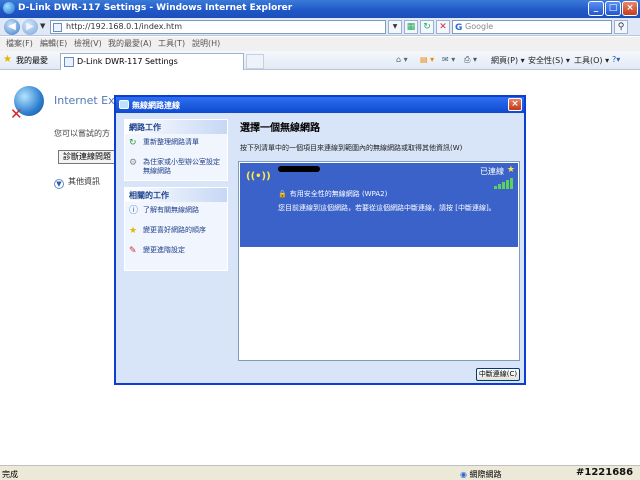 The height and width of the screenshot is (480, 640). What do you see at coordinates (176, 232) in the screenshot?
I see `change-network-order: ★ 變更喜好網路的順序` at bounding box center [176, 232].